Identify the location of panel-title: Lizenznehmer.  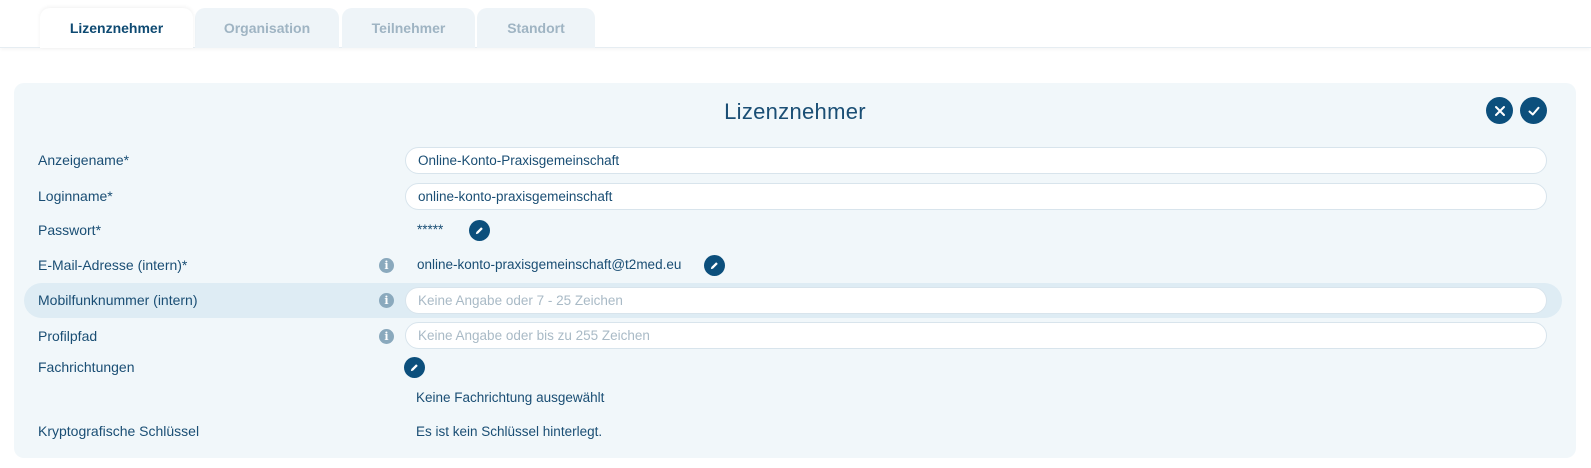
(795, 111).